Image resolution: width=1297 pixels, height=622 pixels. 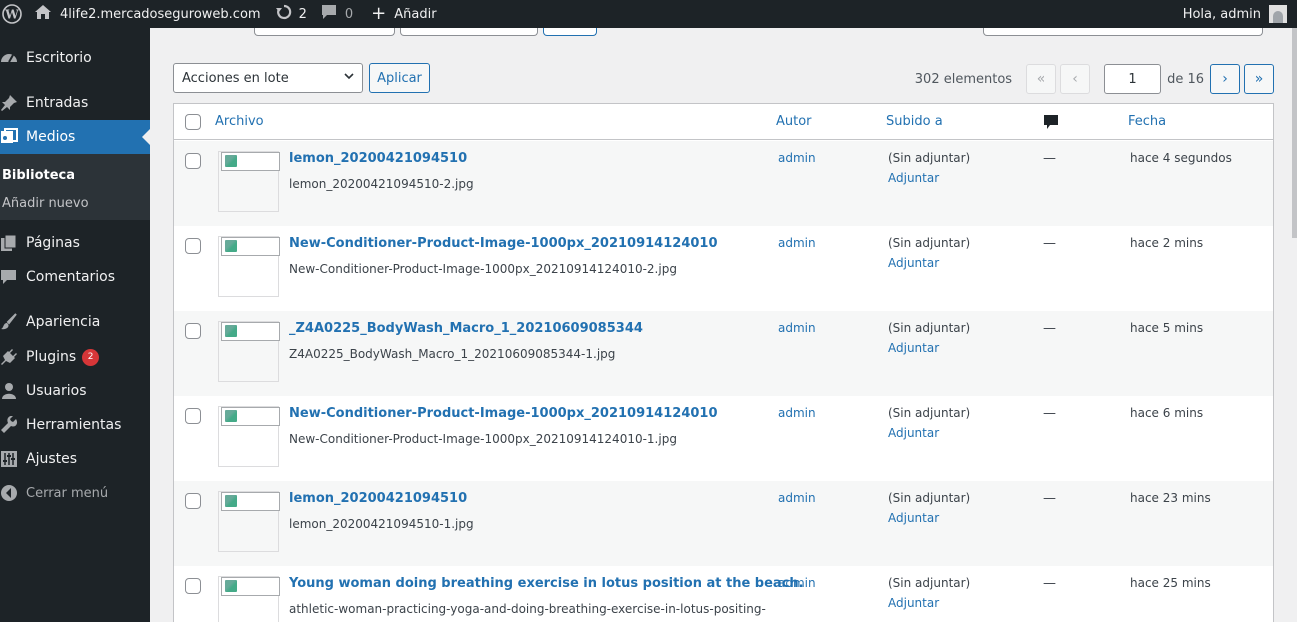 I want to click on column-header-comments, so click(x=1051, y=124).